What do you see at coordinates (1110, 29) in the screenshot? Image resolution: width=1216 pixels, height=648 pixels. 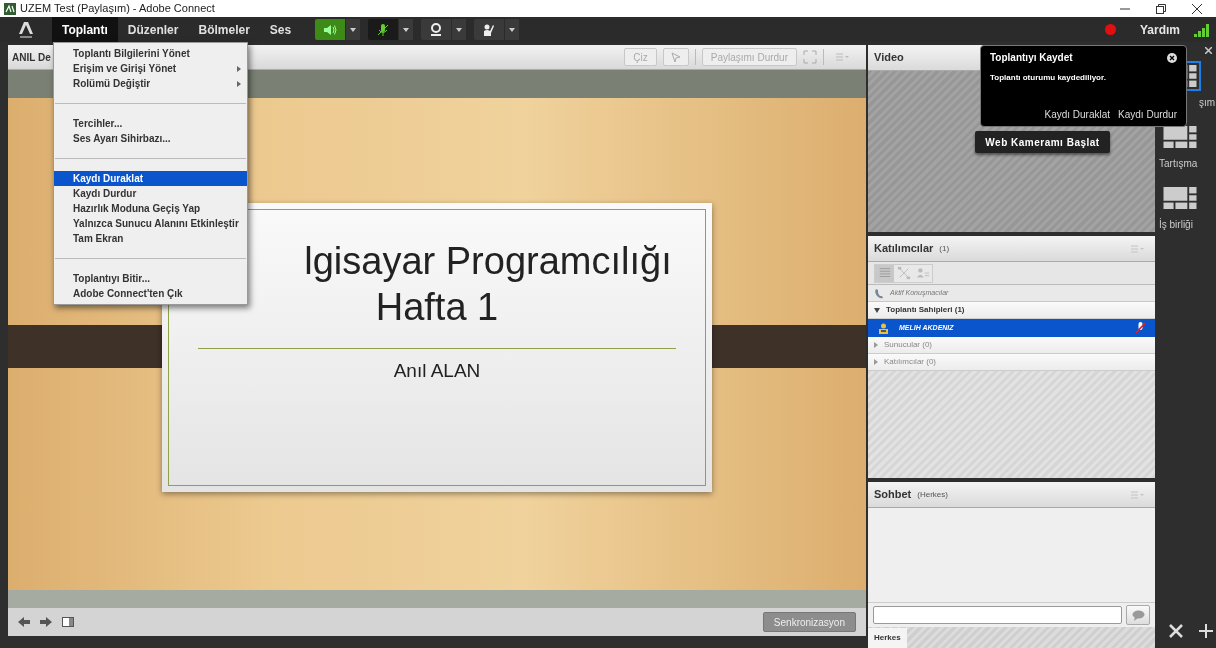 I see `recording-dot-icon` at bounding box center [1110, 29].